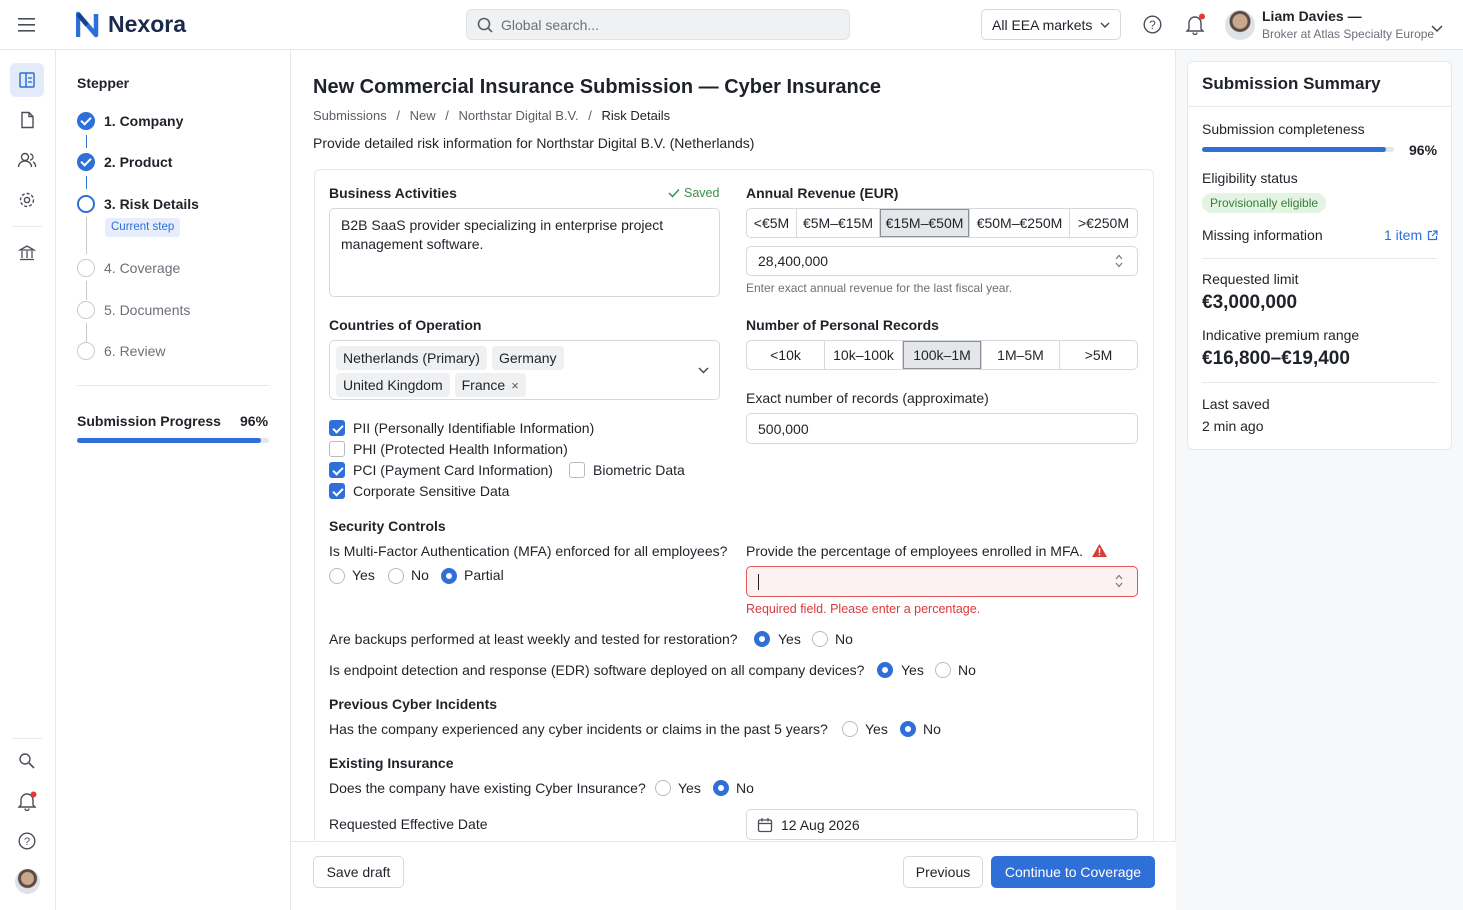 The width and height of the screenshot is (1463, 910). I want to click on check-icon, so click(674, 193).